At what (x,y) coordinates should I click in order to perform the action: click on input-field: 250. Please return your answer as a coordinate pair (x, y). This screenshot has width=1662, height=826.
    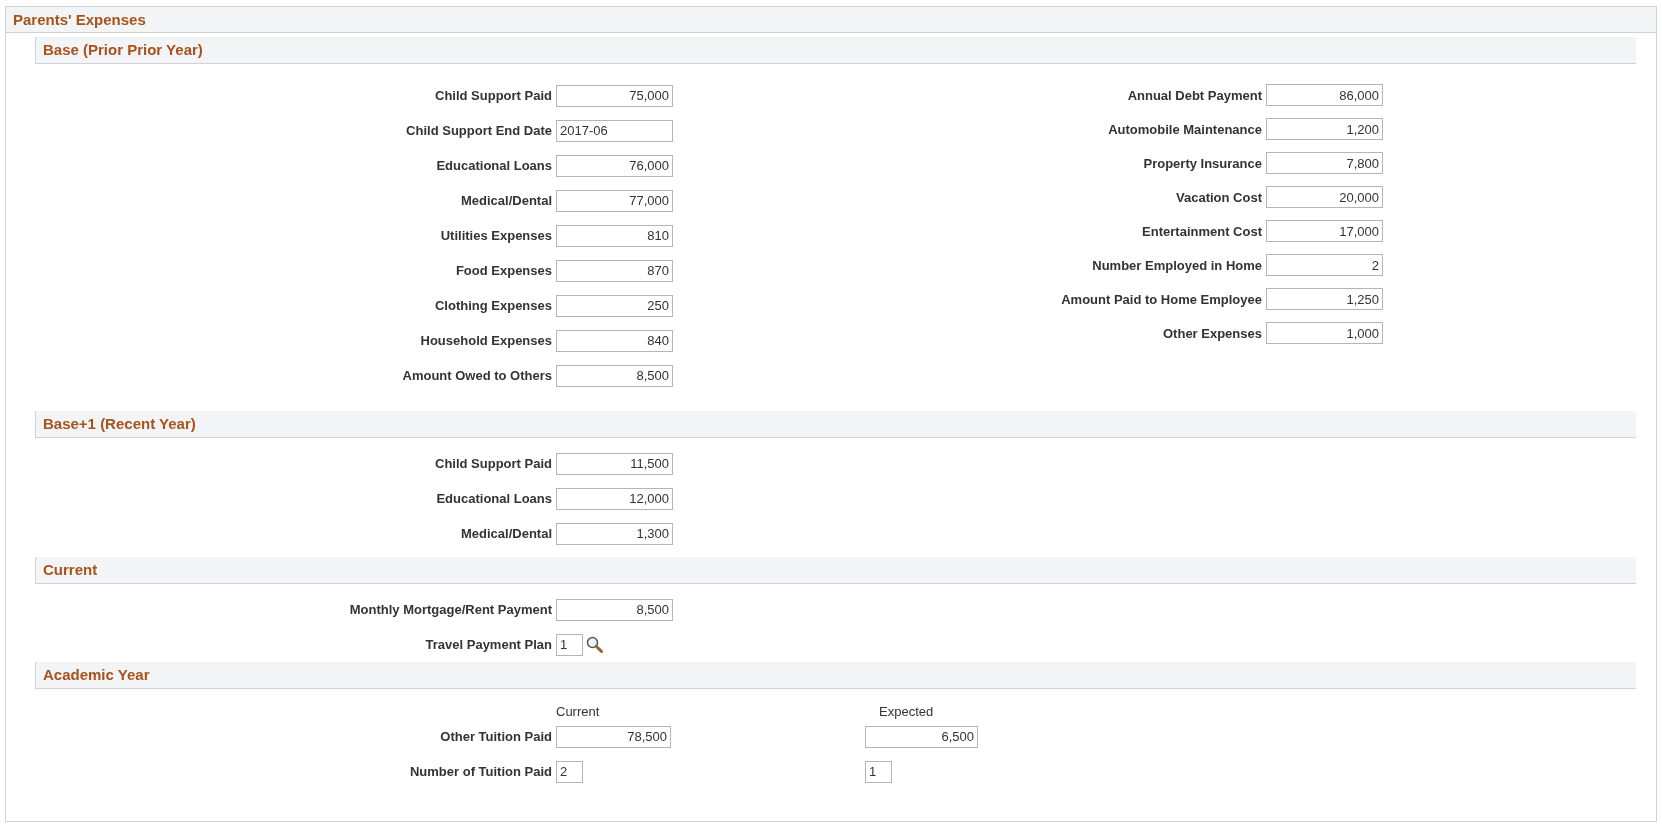
    Looking at the image, I should click on (614, 305).